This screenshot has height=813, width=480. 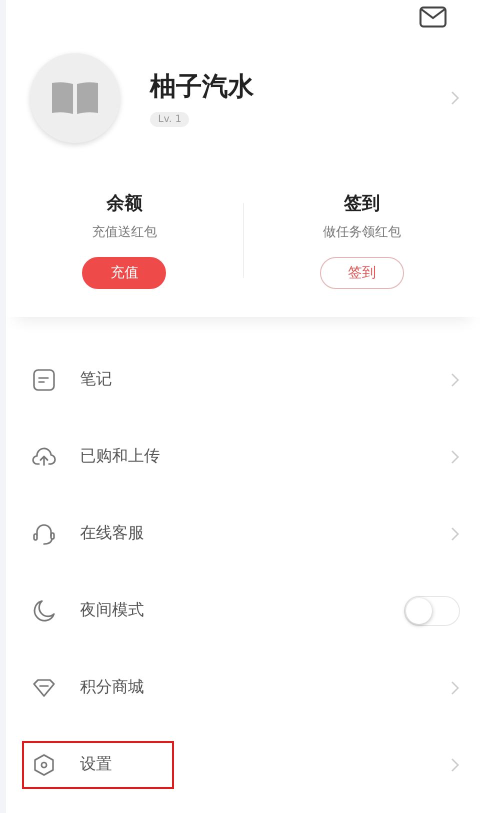 I want to click on book-icon, so click(x=75, y=98).